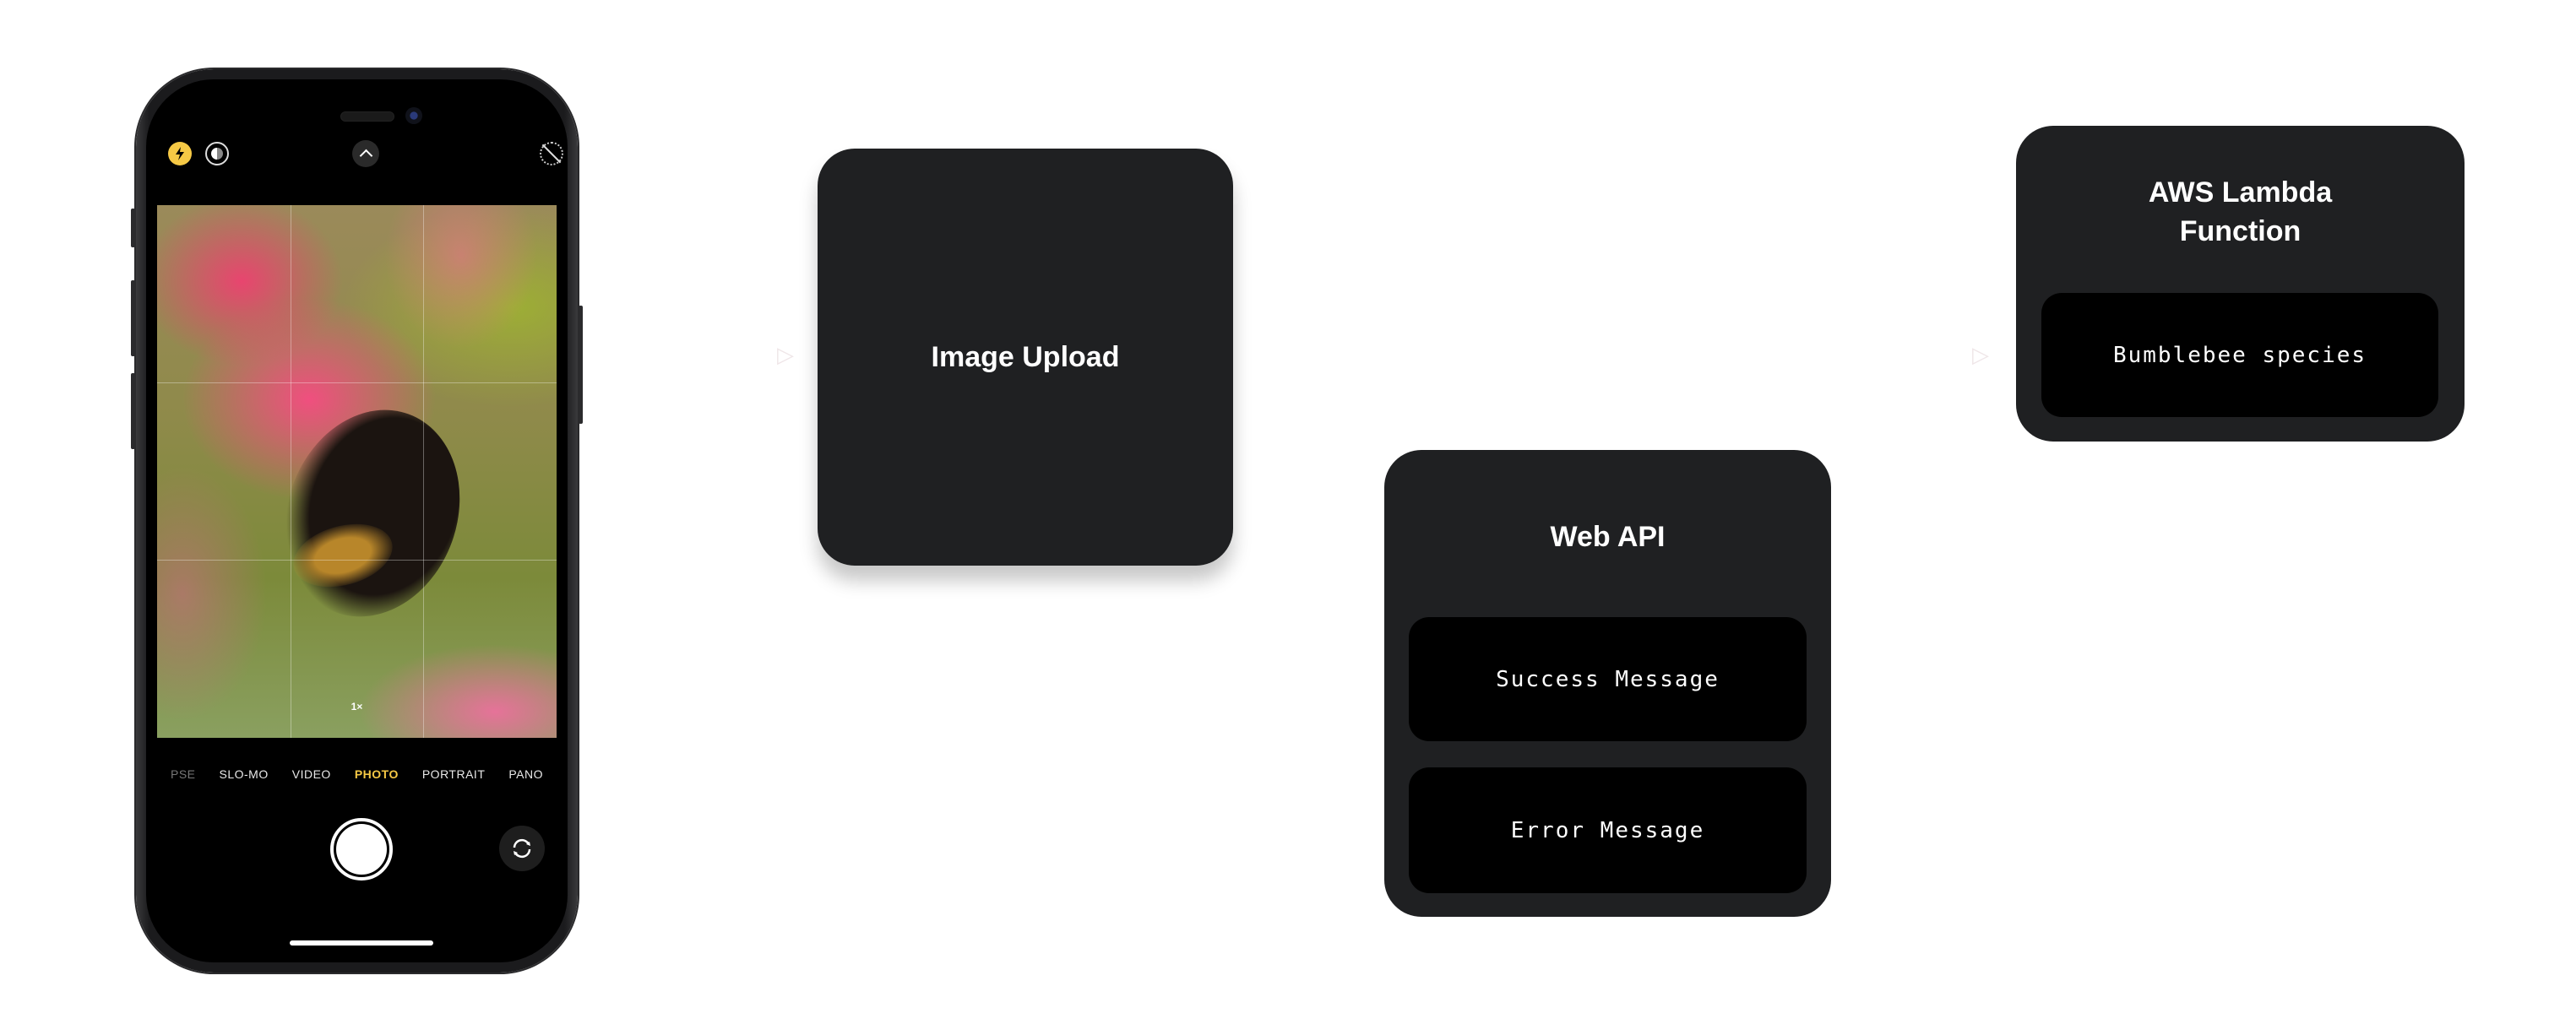 The width and height of the screenshot is (2576, 1035). What do you see at coordinates (365, 153) in the screenshot?
I see `chevron-up-icon` at bounding box center [365, 153].